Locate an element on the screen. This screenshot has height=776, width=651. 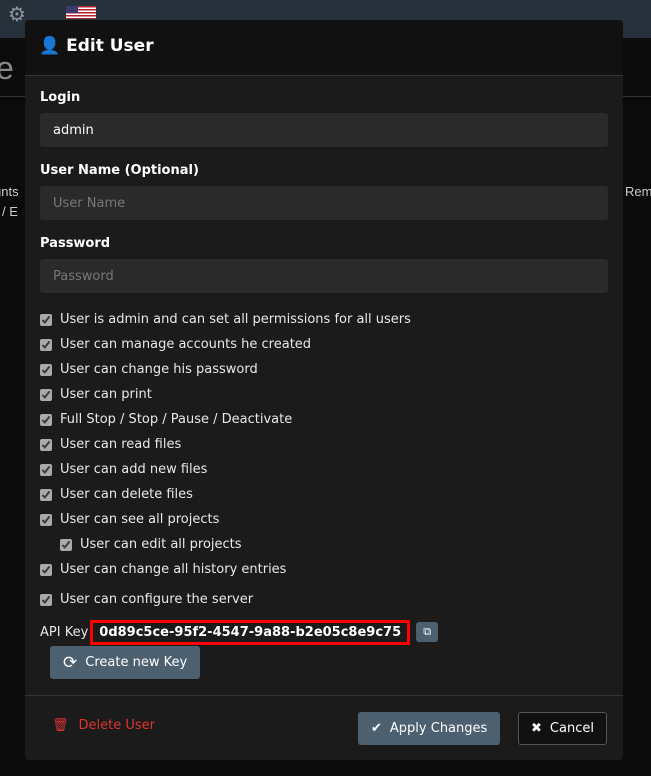
background-text: Rem is located at coordinates (638, 191).